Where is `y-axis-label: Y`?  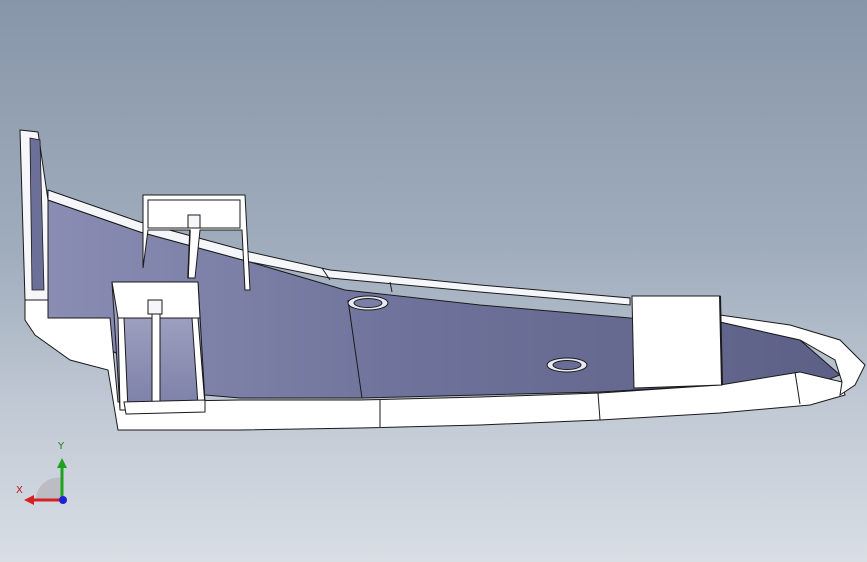
y-axis-label: Y is located at coordinates (61, 446).